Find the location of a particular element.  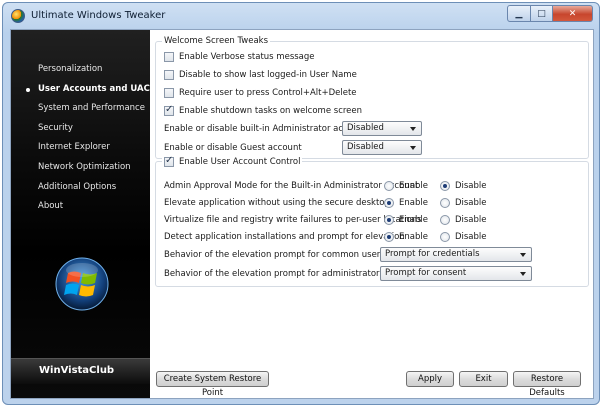

sidebar-item-label: Network Optimization is located at coordinates (84, 166).